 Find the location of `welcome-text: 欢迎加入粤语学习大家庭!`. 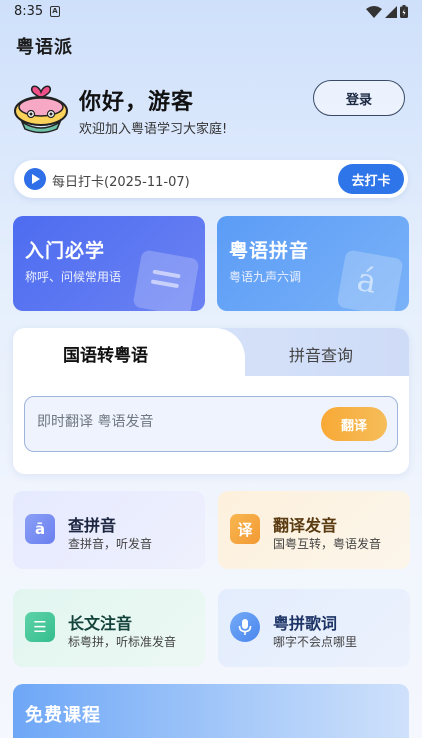

welcome-text: 欢迎加入粤语学习大家庭! is located at coordinates (153, 129).